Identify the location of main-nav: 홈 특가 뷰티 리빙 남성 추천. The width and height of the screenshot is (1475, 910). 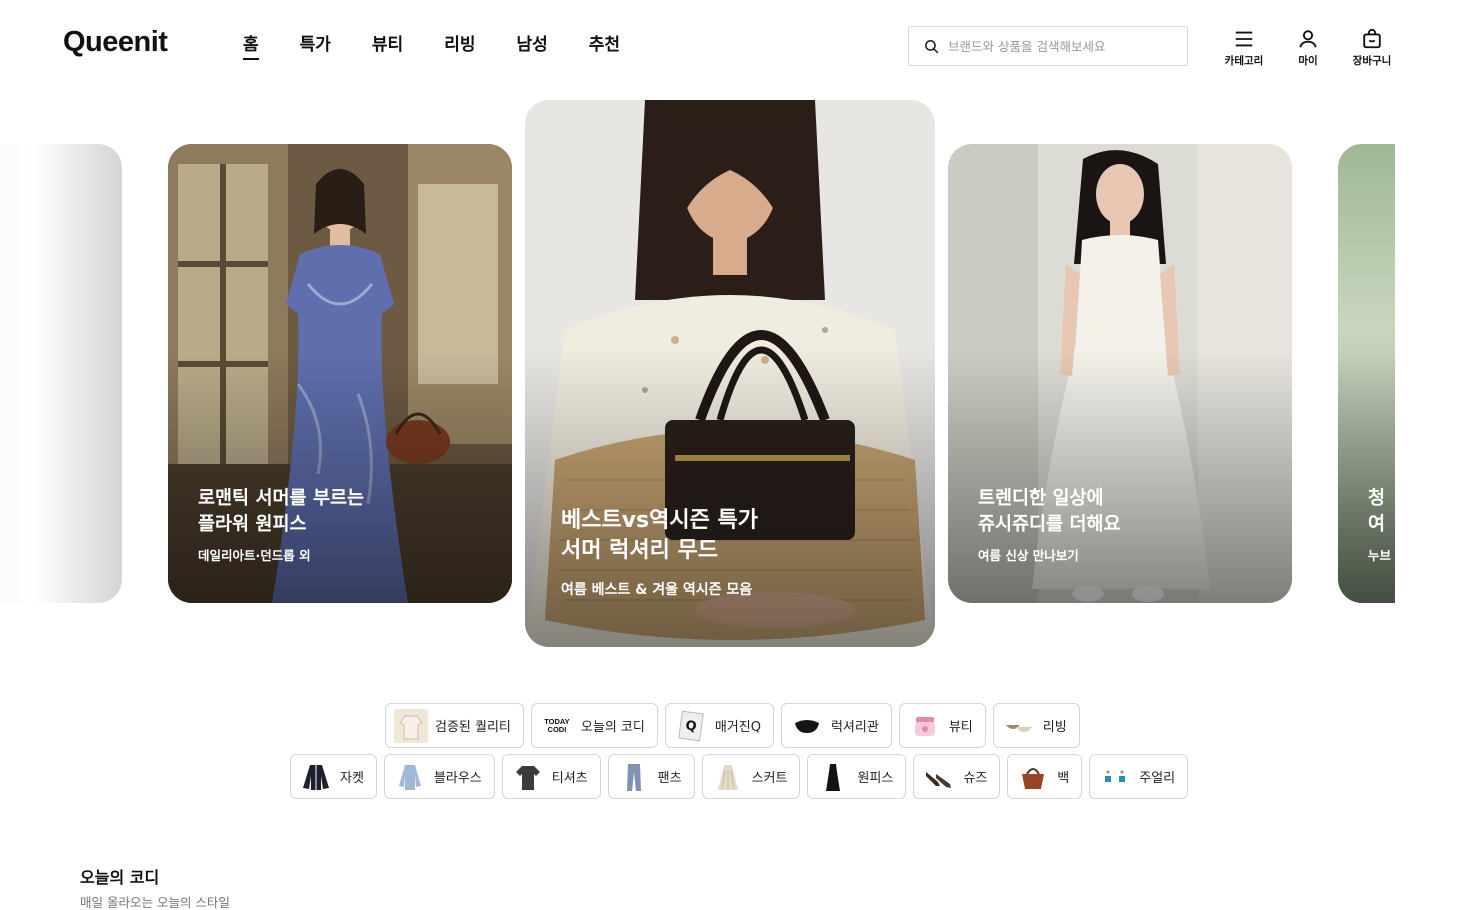
(452, 46).